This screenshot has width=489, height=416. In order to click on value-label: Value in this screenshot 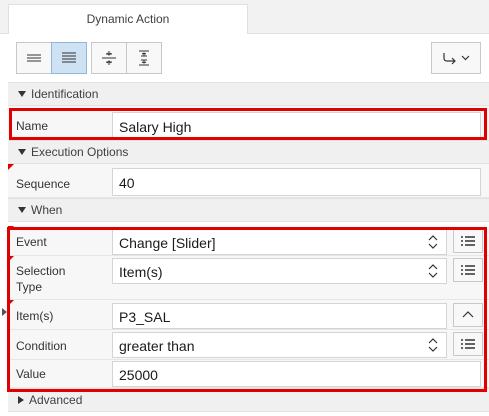, I will do `click(31, 374)`.